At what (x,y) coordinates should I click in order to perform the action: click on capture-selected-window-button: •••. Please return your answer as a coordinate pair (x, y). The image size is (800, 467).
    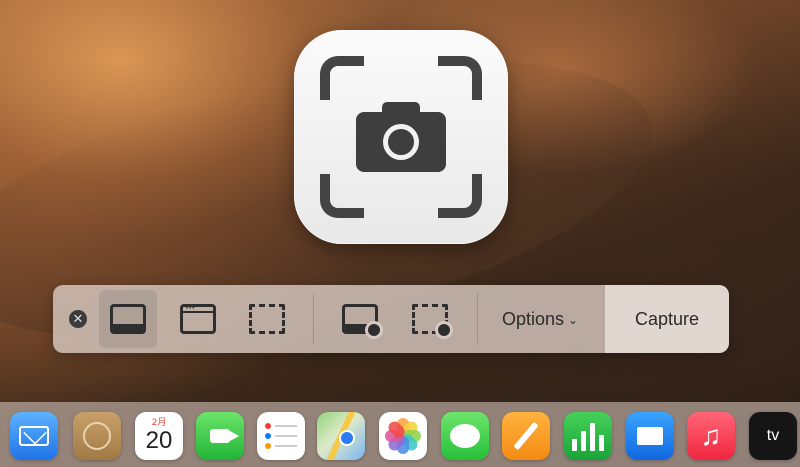
    Looking at the image, I should click on (198, 319).